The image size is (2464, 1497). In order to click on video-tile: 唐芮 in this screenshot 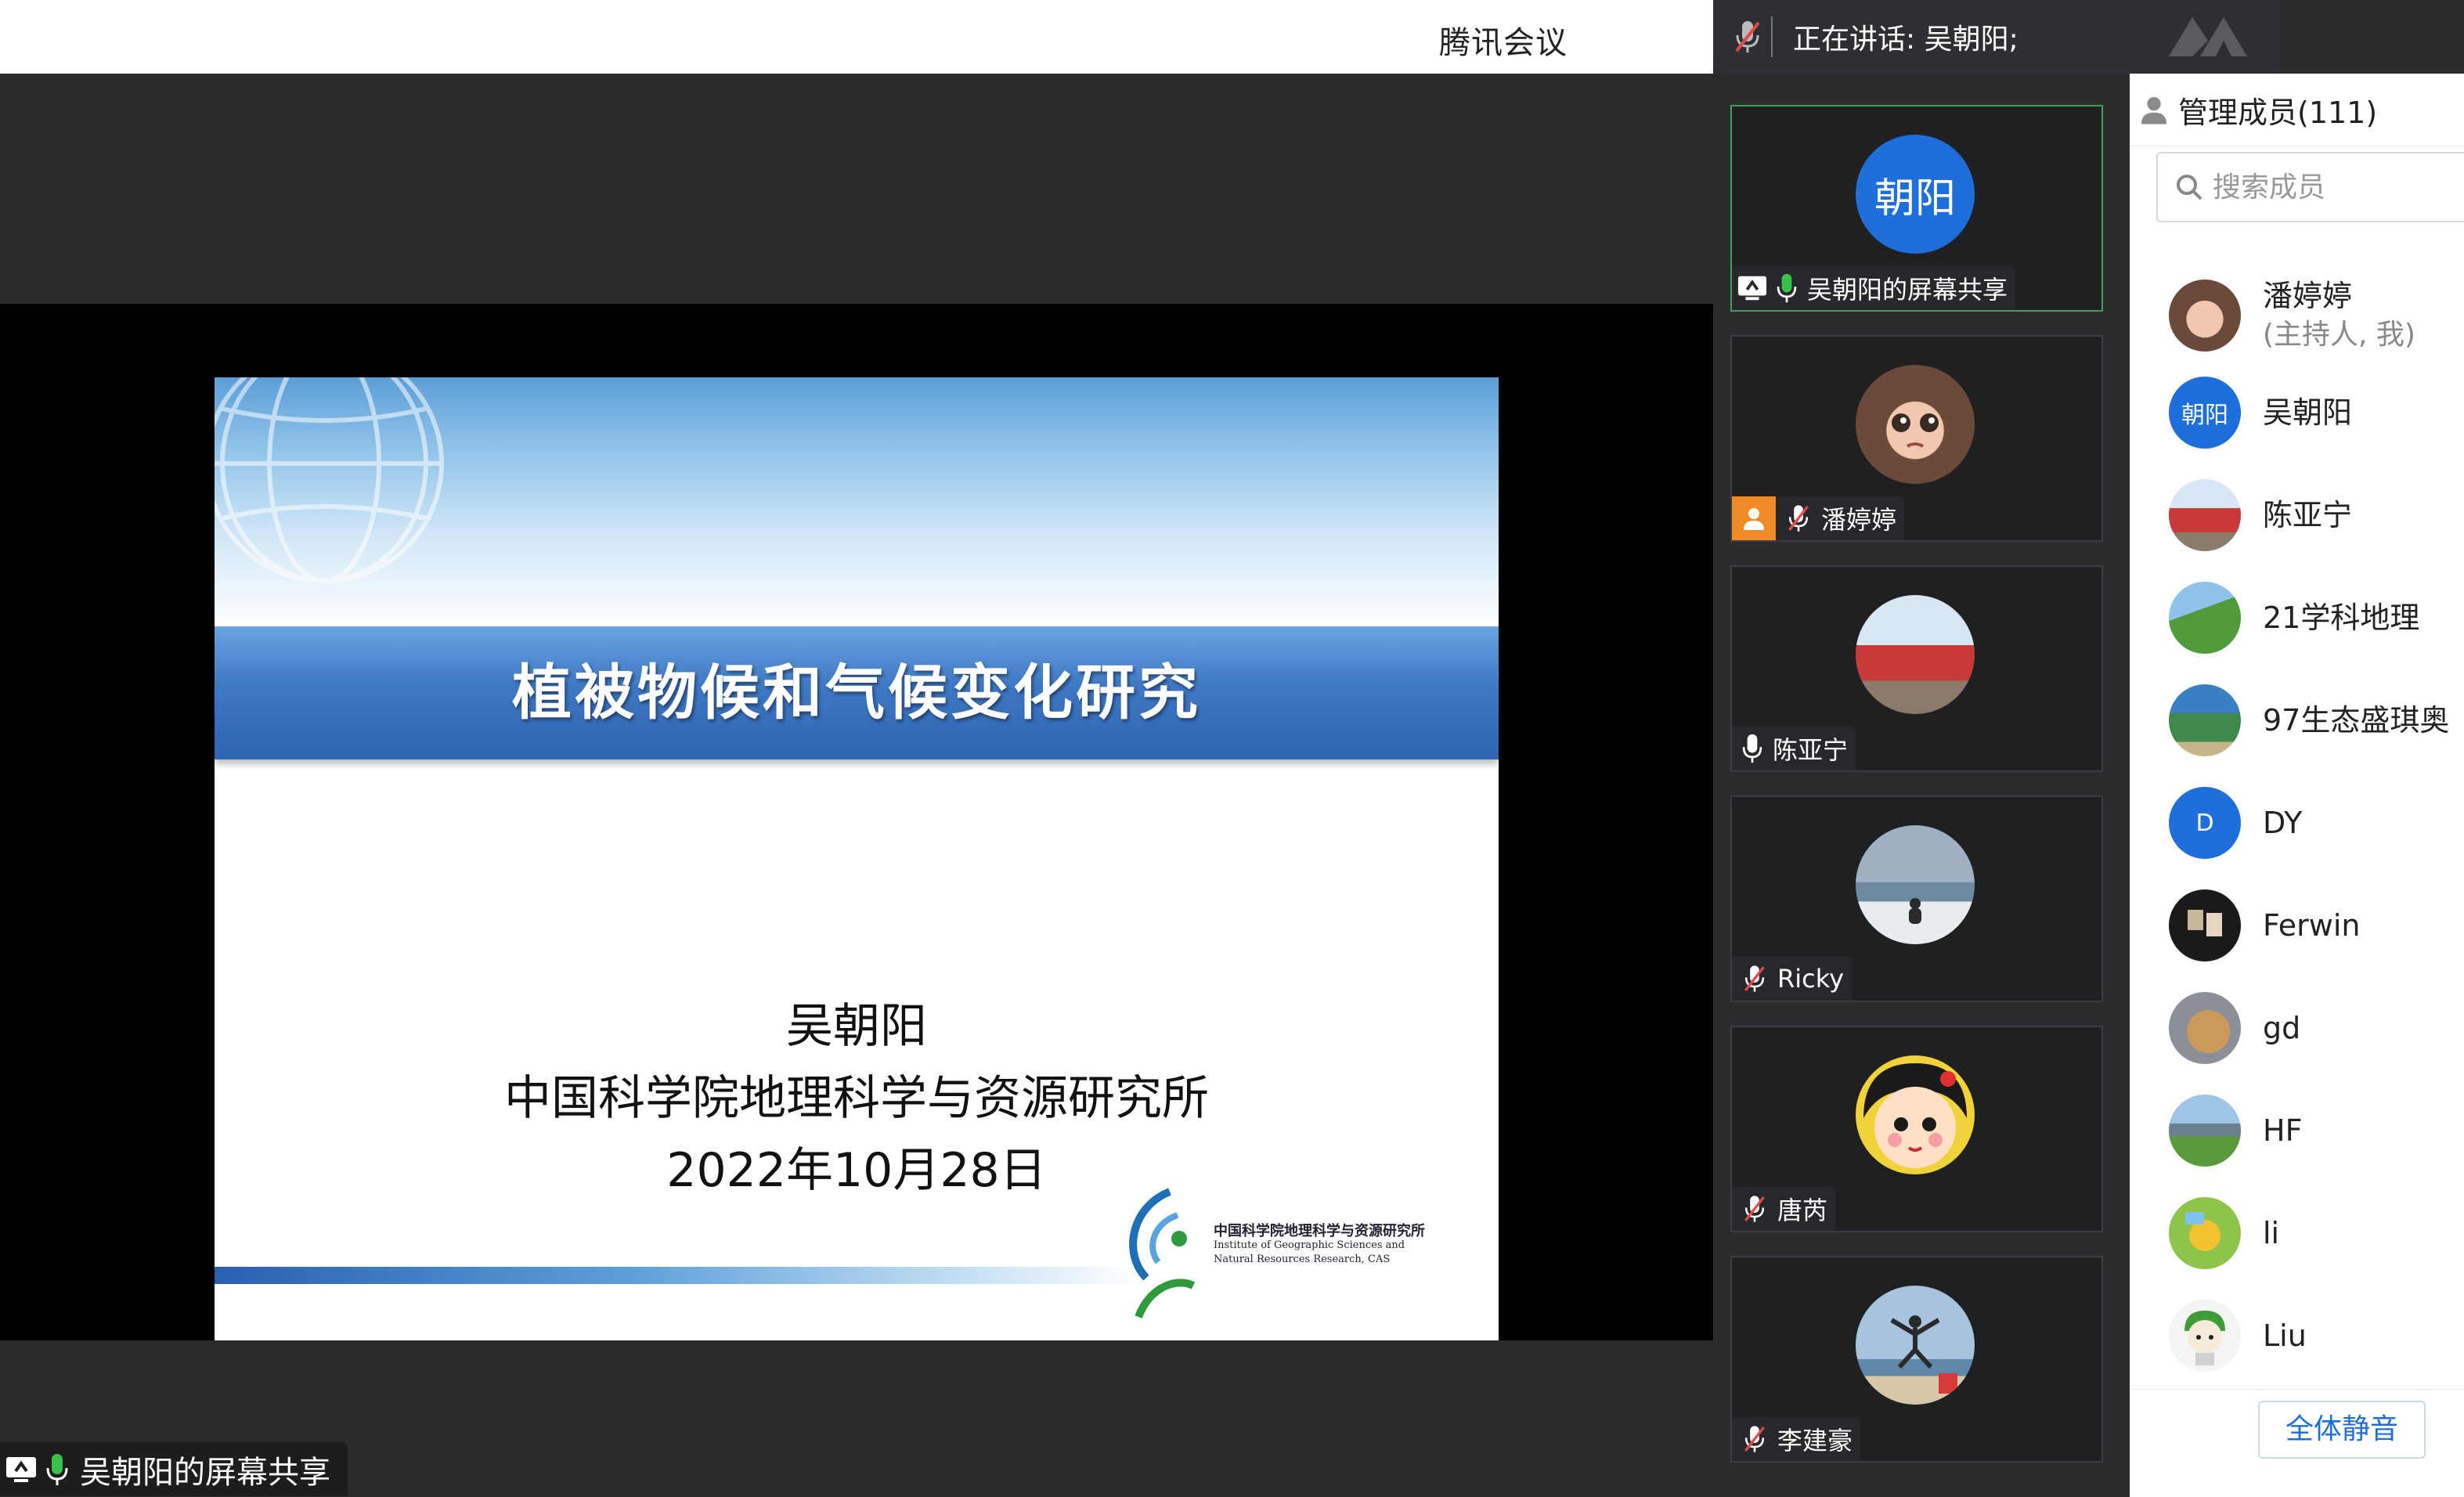, I will do `click(1917, 1129)`.